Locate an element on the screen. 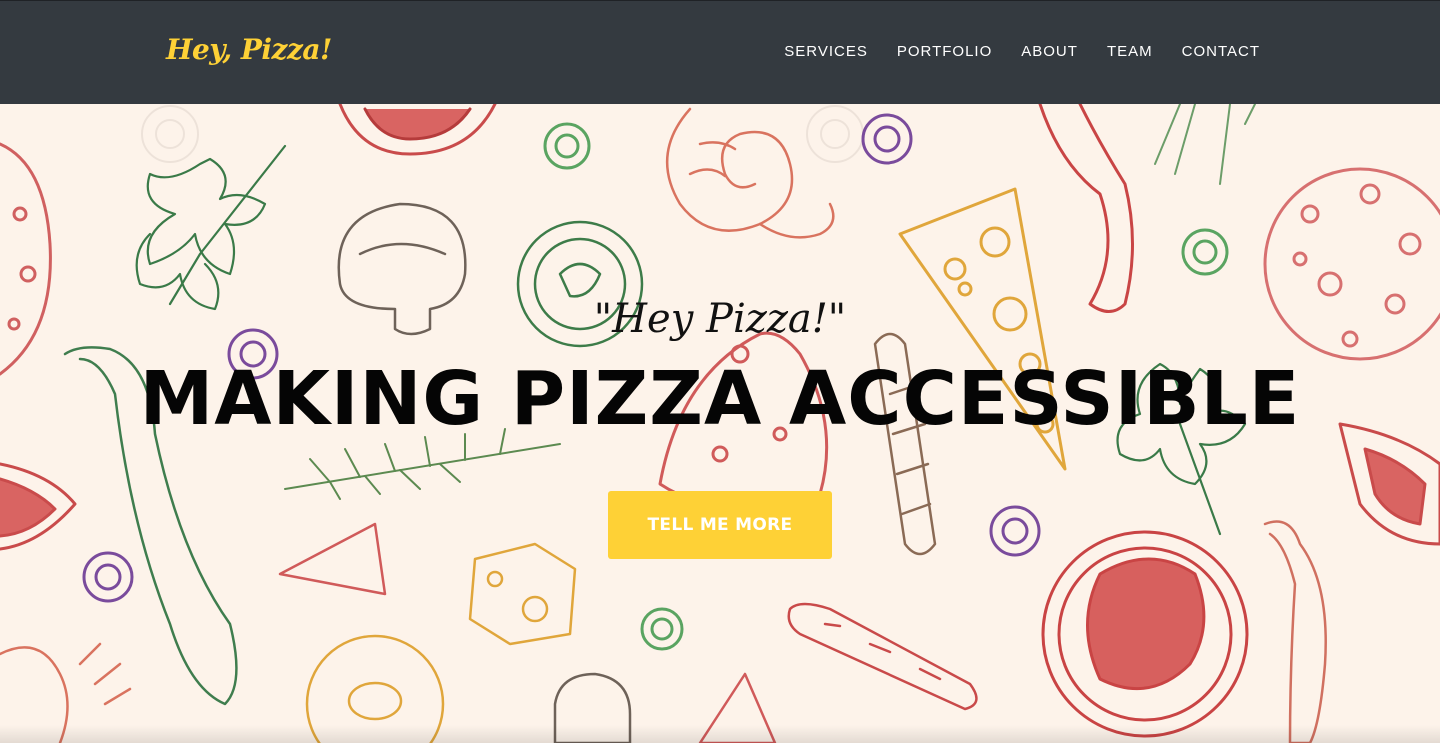 The height and width of the screenshot is (743, 1440). nav-link-services: SERVICES is located at coordinates (826, 51).